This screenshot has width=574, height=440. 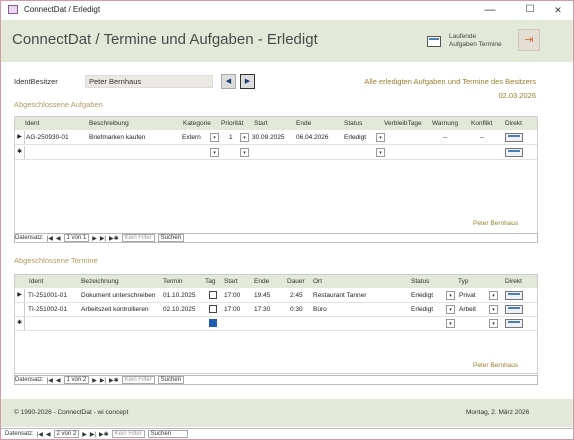 What do you see at coordinates (66, 434) in the screenshot?
I see `record-position: 2 von 2` at bounding box center [66, 434].